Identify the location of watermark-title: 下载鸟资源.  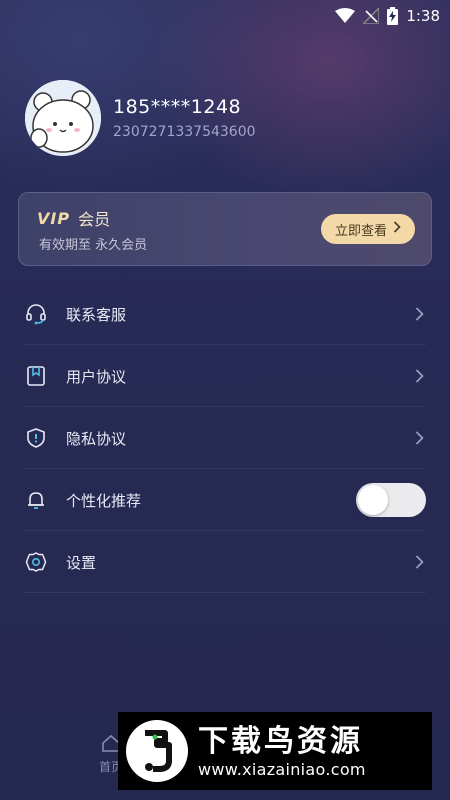
(280, 741).